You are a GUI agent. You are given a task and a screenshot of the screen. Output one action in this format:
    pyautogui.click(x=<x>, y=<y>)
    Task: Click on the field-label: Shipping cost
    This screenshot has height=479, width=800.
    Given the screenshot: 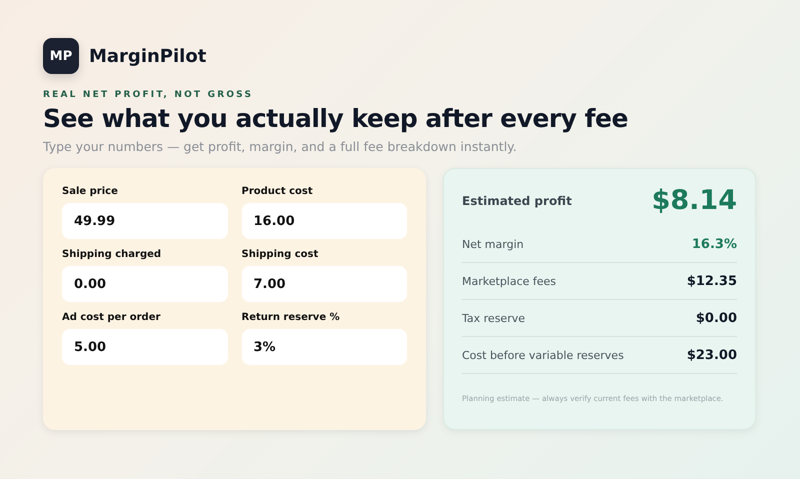 What is the action you would take?
    pyautogui.click(x=280, y=254)
    